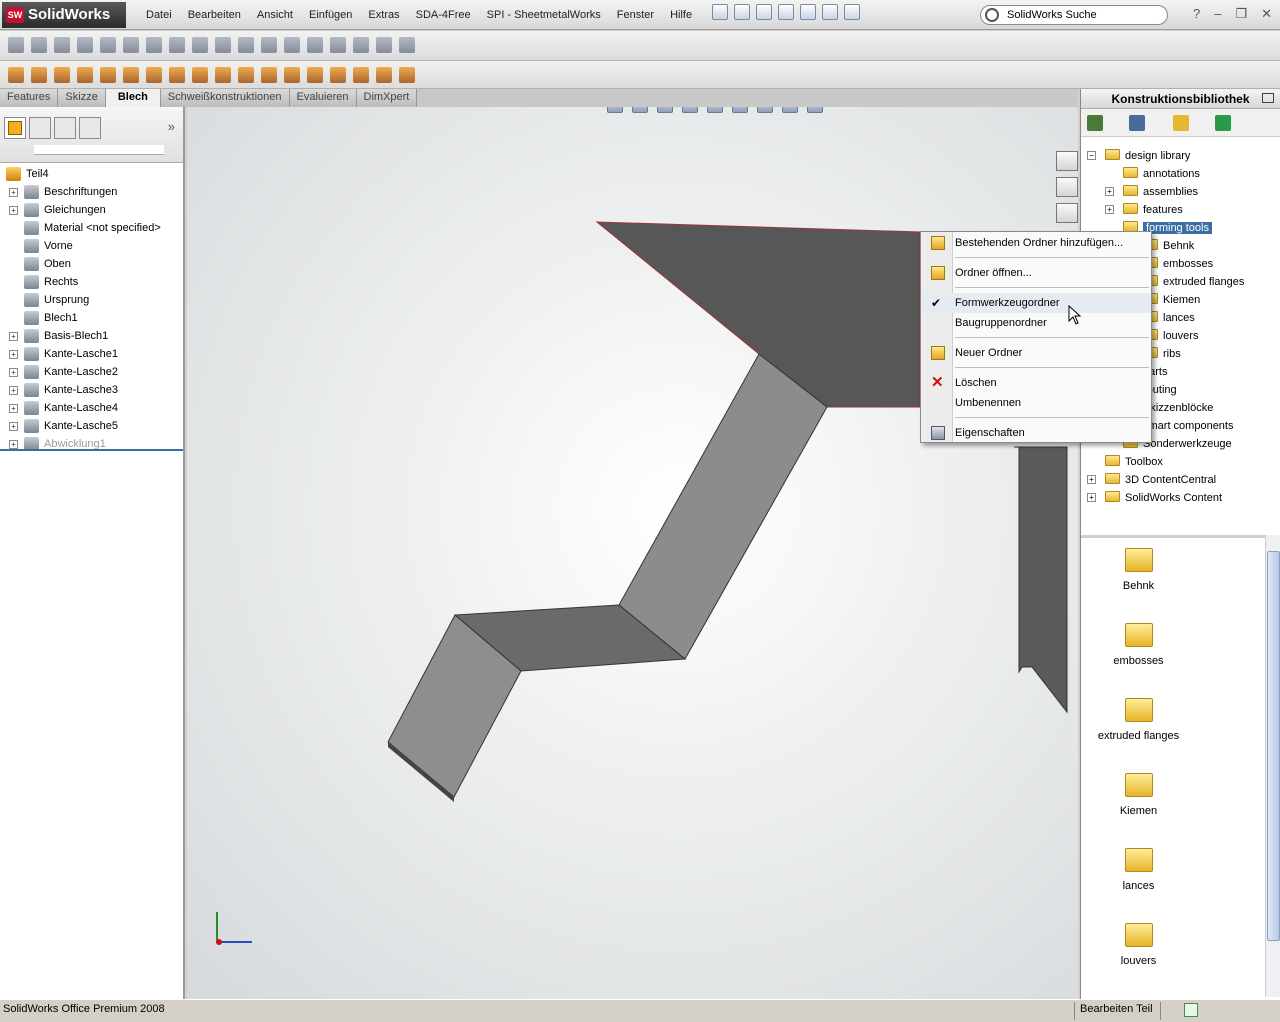 The image size is (1280, 1022). What do you see at coordinates (1036, 433) in the screenshot?
I see `context-menu-item: Eigenschaften` at bounding box center [1036, 433].